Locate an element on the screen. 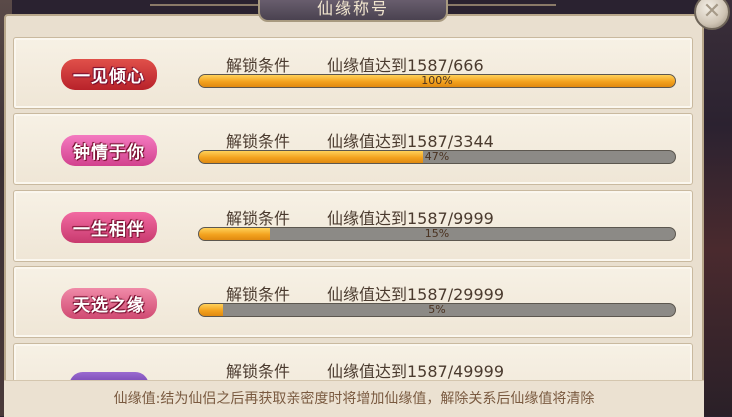 The width and height of the screenshot is (732, 417). unlock-condition-value: 仙缘值达到1587/3344 is located at coordinates (410, 141).